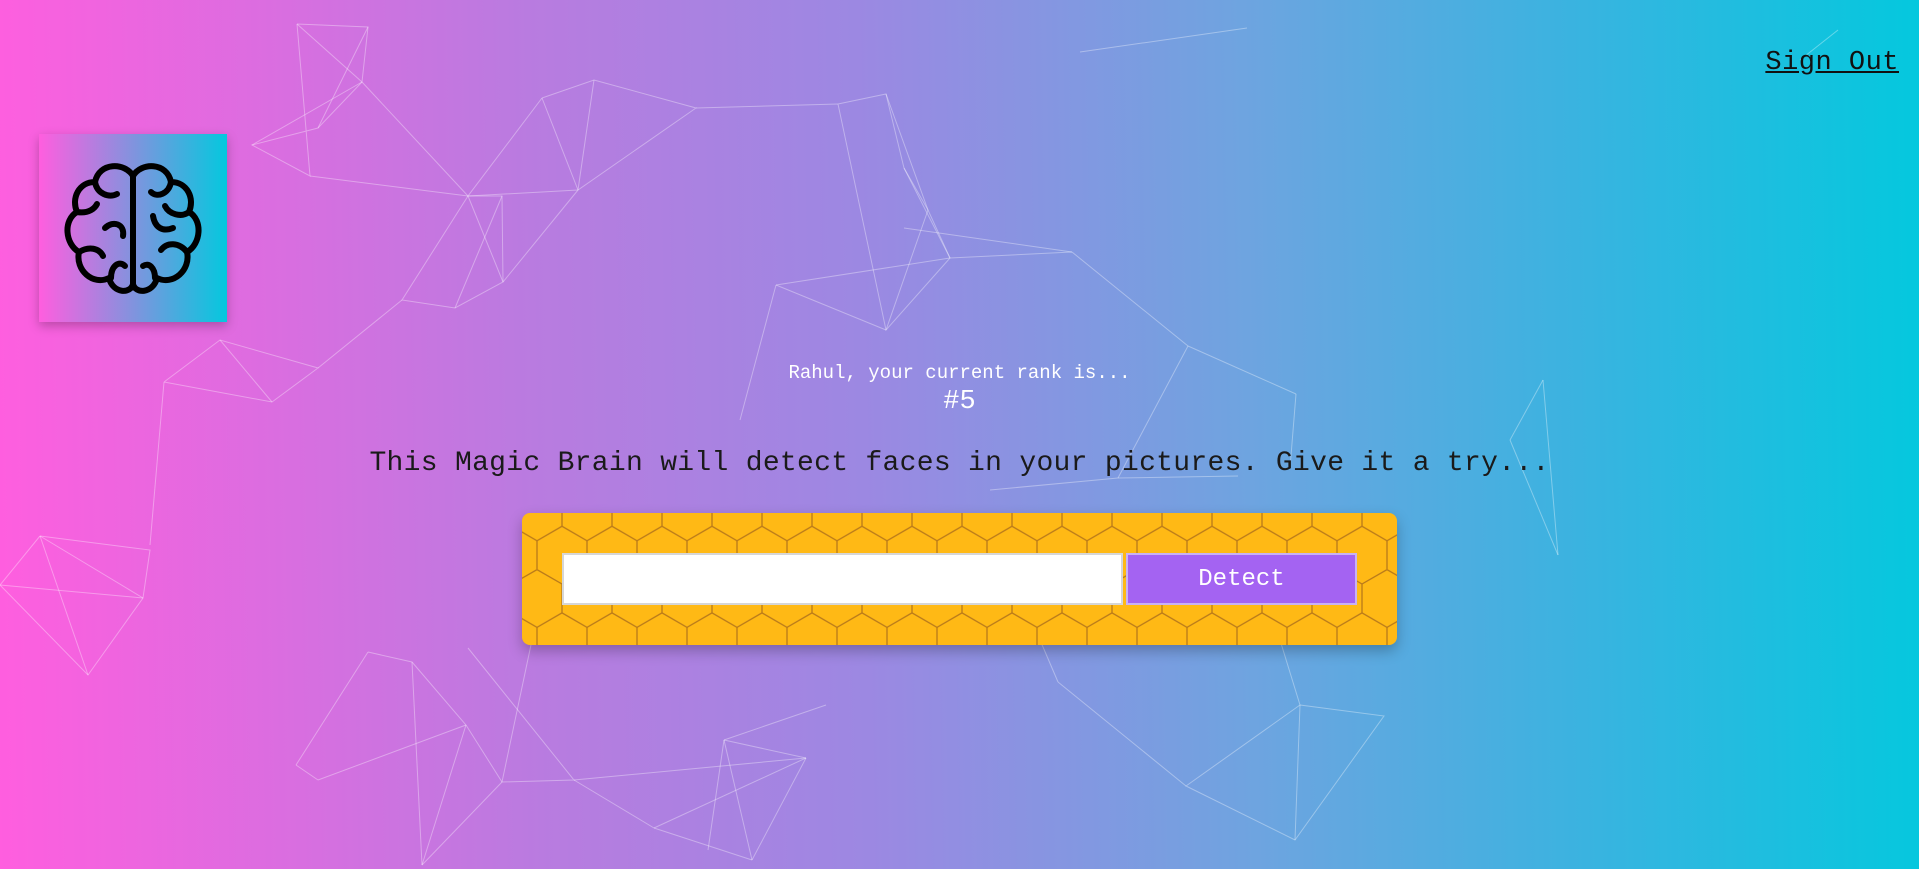  What do you see at coordinates (959, 402) in the screenshot?
I see `rank-value: #5` at bounding box center [959, 402].